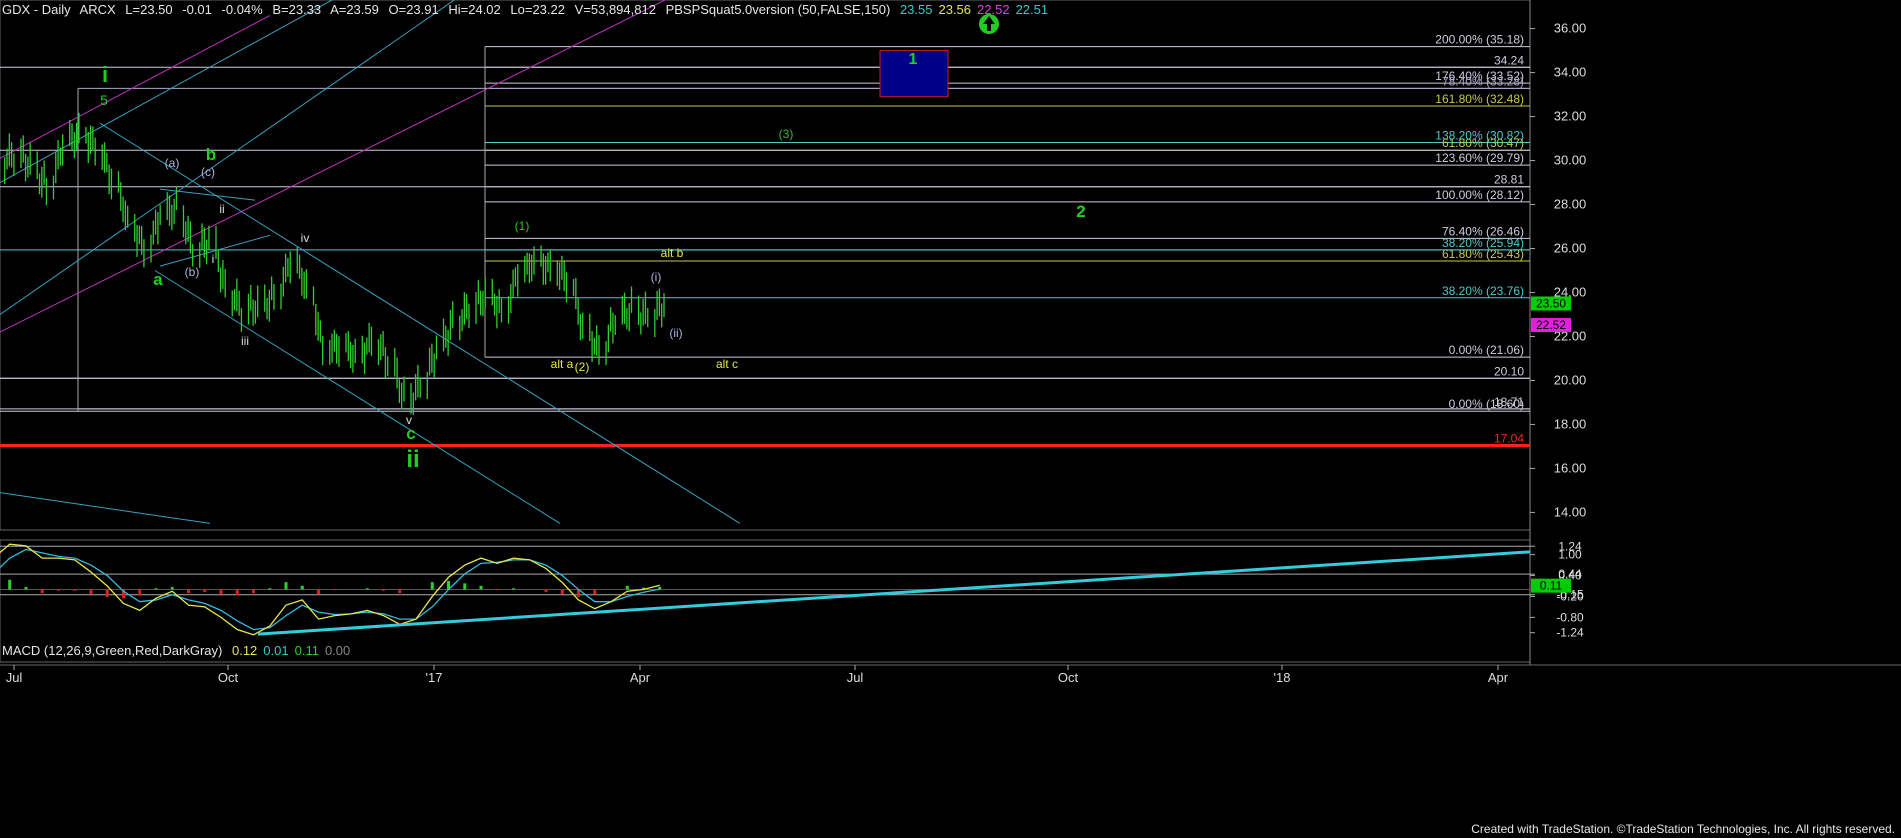 This screenshot has height=838, width=1901. Describe the element at coordinates (474, 9) in the screenshot. I see `high-price: Hi=24.02` at that location.